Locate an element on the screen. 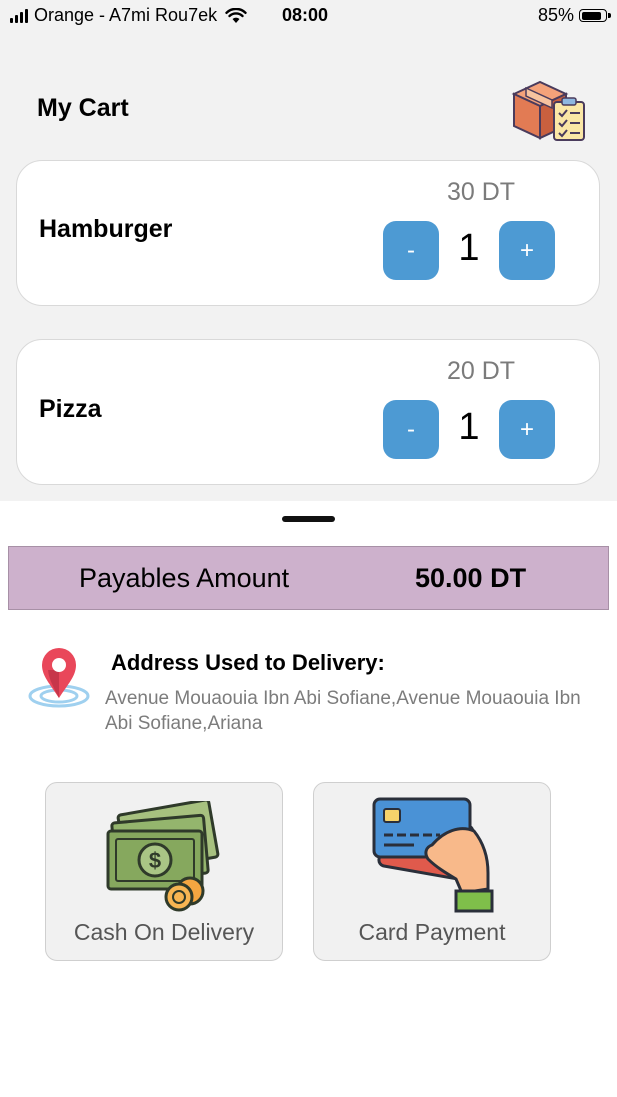 This screenshot has height=1097, width=617. cash-on-delivery-button: $ Cash On Delivery is located at coordinates (164, 871).